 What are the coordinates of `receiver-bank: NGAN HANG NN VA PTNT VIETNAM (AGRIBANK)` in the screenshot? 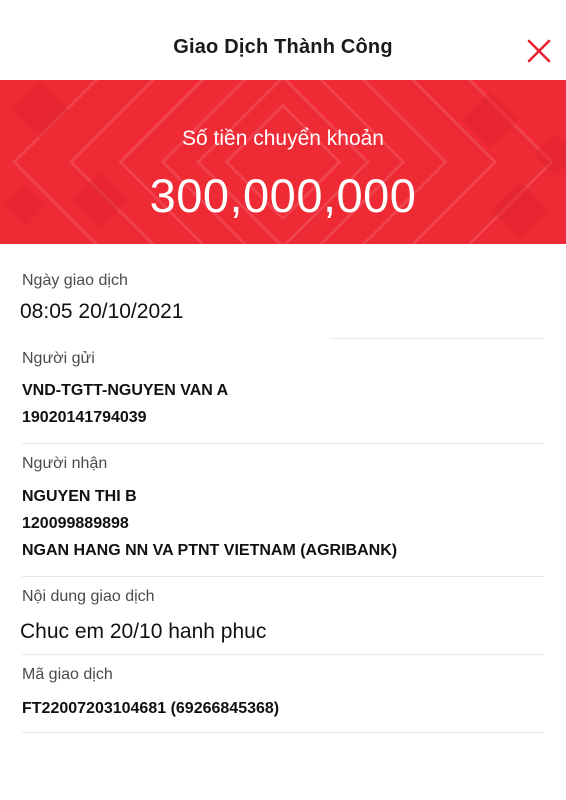 It's located at (210, 550).